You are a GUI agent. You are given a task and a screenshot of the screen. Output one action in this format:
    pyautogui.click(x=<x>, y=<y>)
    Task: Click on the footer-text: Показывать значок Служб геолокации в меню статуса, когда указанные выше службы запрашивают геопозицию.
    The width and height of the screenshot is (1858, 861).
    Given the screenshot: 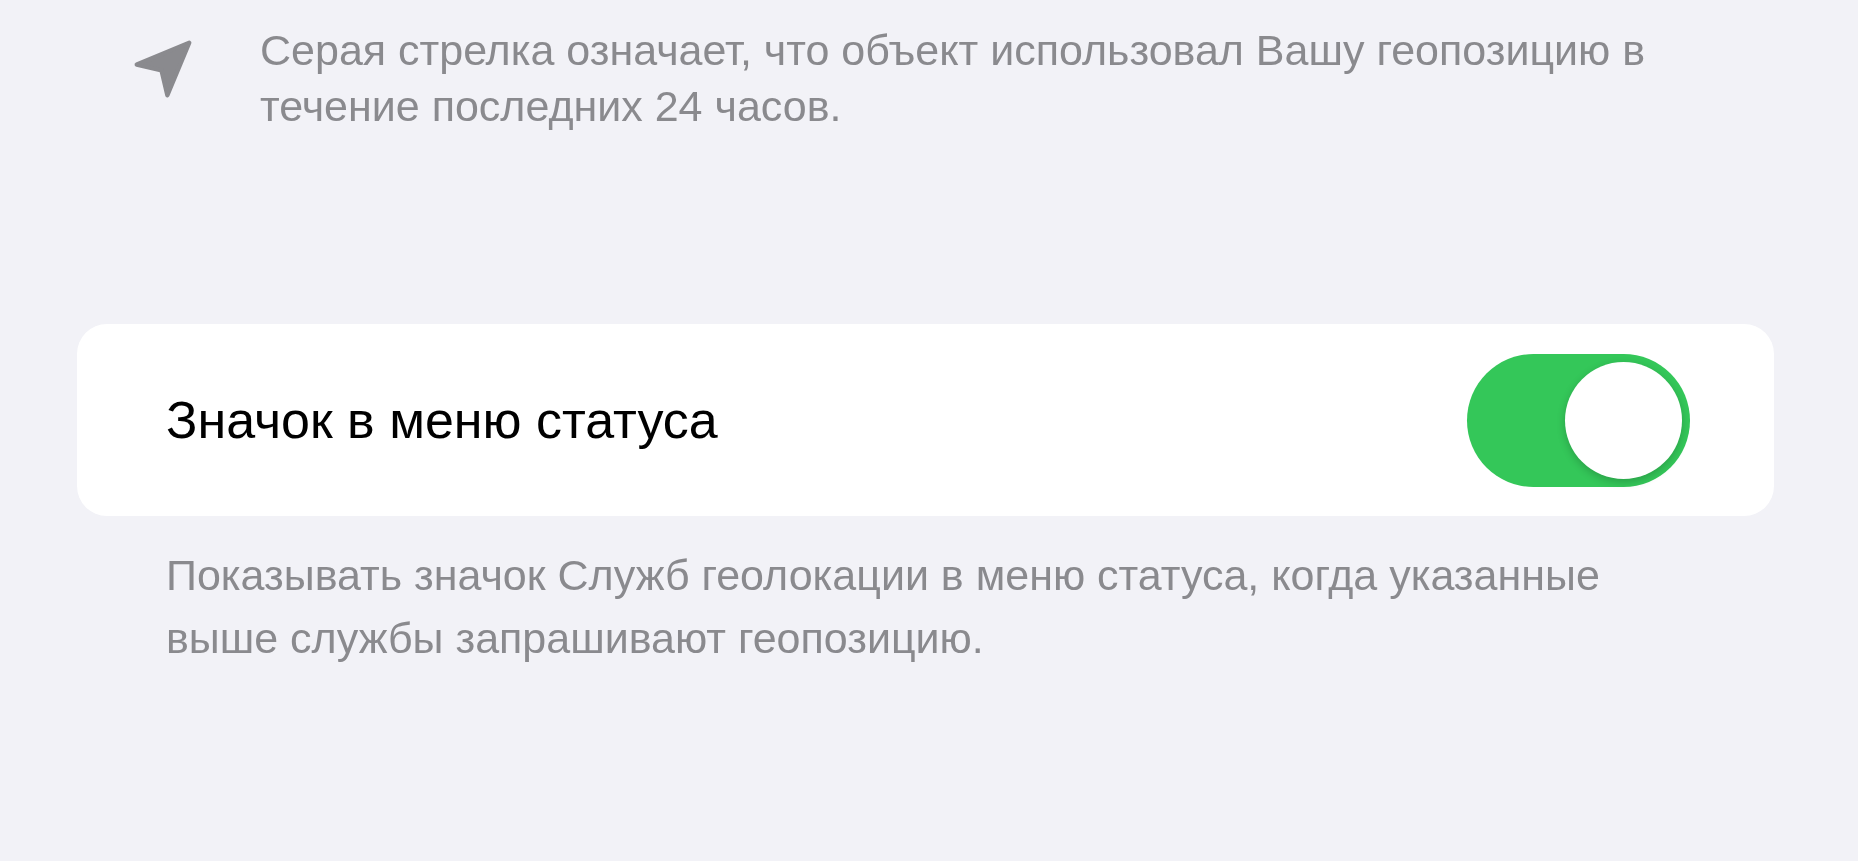 What is the action you would take?
    pyautogui.click(x=883, y=607)
    